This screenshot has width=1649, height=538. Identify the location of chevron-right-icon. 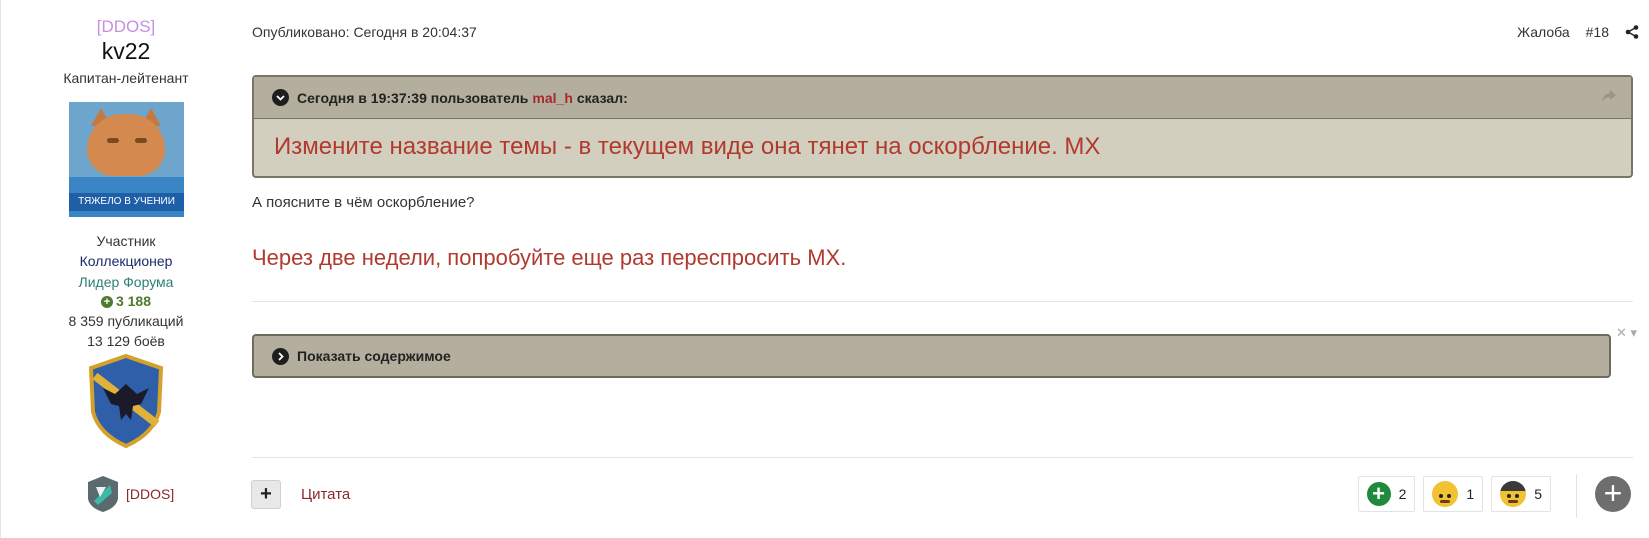
(280, 356).